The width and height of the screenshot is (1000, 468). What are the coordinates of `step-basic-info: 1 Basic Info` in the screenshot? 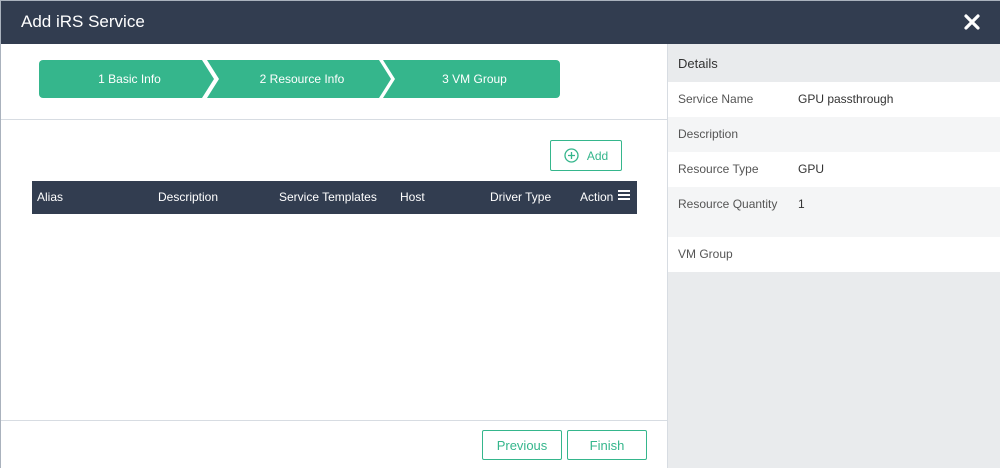 It's located at (126, 79).